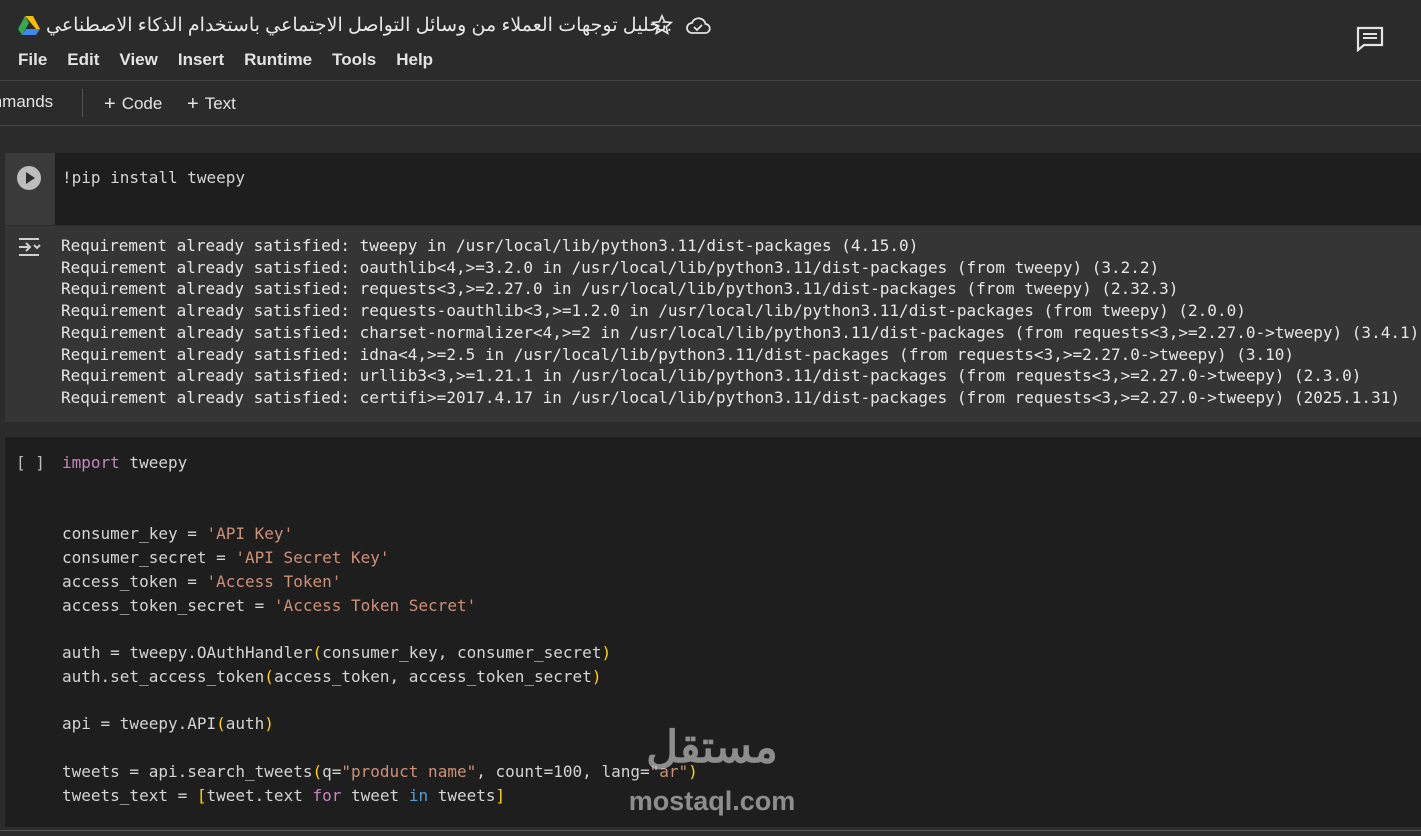 Image resolution: width=1421 pixels, height=836 pixels. I want to click on comment-icon, so click(1370, 39).